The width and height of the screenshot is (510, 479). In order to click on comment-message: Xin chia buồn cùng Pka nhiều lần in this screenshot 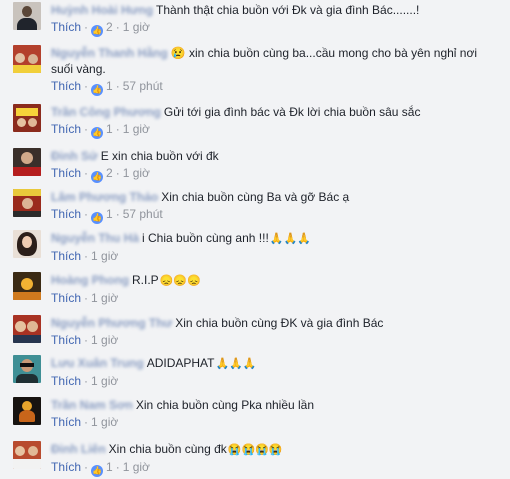, I will do `click(225, 405)`.